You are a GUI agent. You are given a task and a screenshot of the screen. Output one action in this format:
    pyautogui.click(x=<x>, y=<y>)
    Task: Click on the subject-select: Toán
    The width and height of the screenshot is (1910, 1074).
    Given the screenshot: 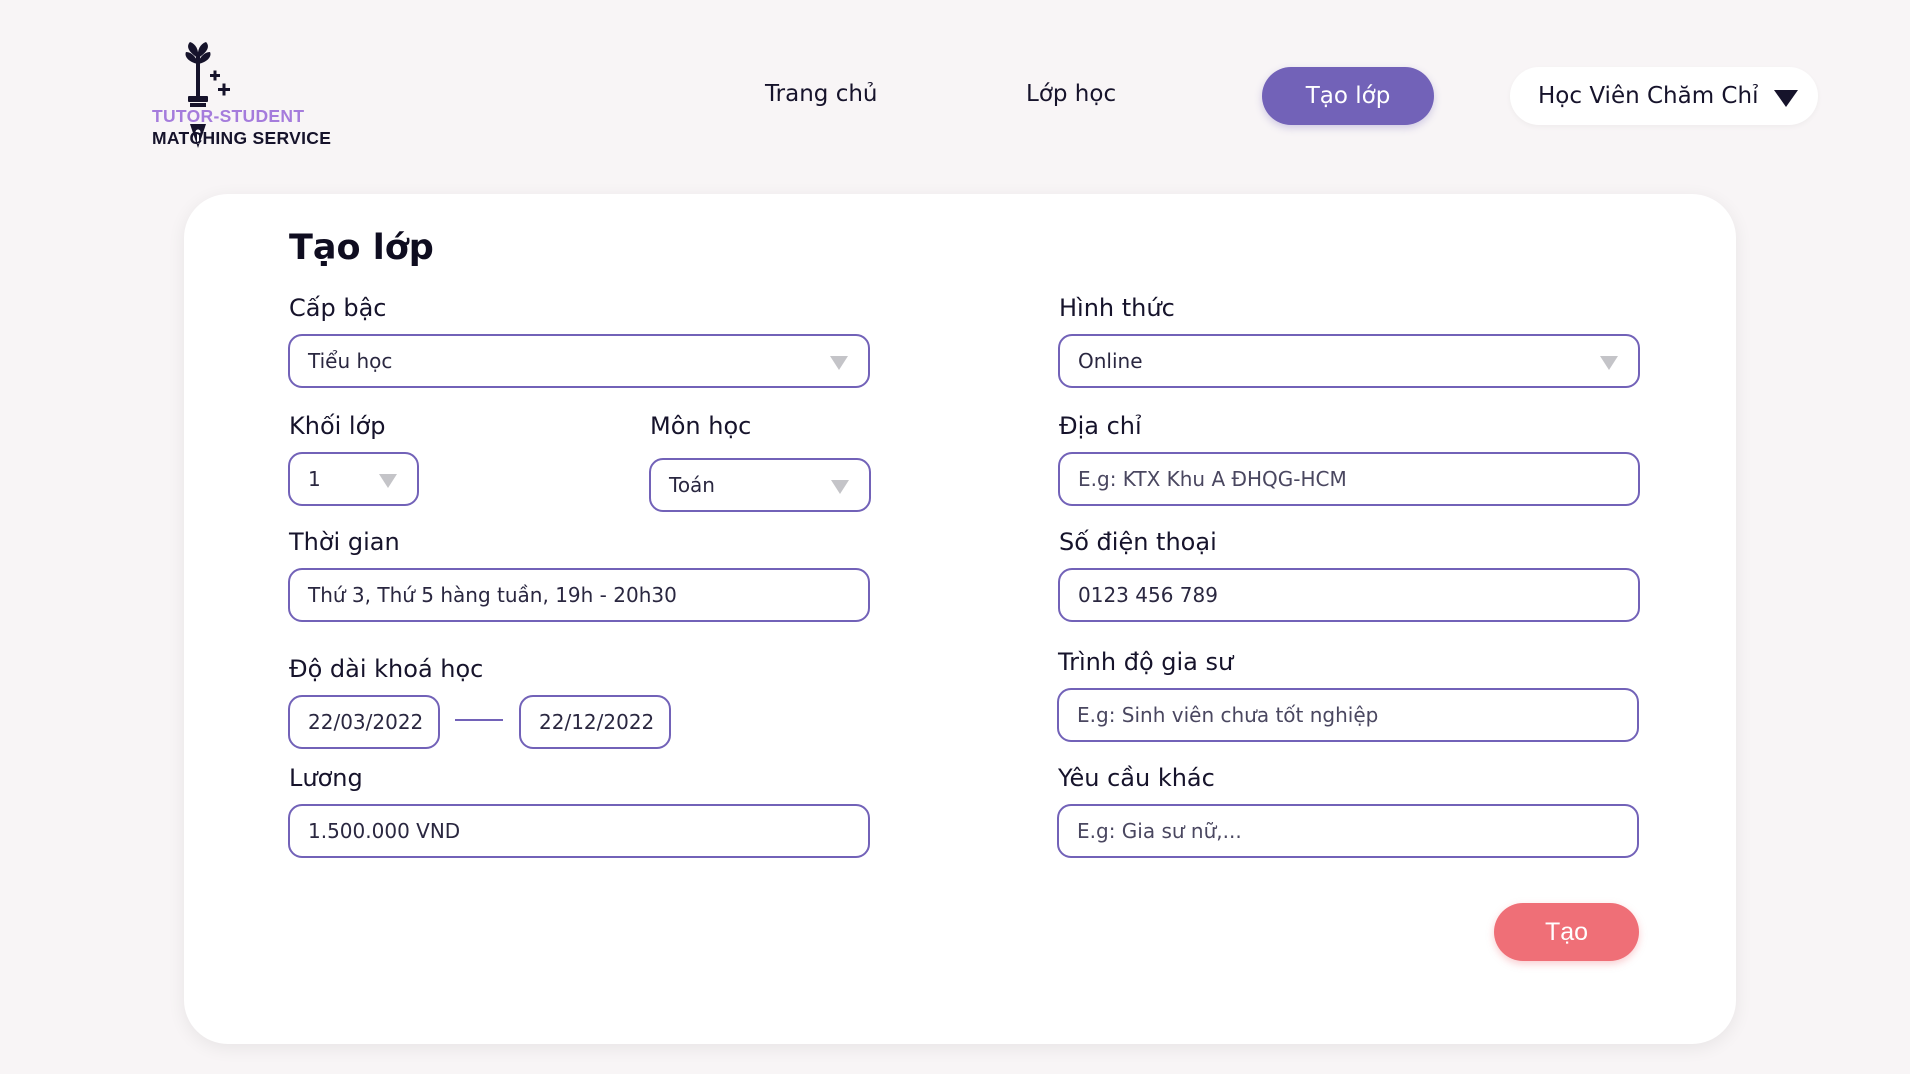 What is the action you would take?
    pyautogui.click(x=760, y=485)
    